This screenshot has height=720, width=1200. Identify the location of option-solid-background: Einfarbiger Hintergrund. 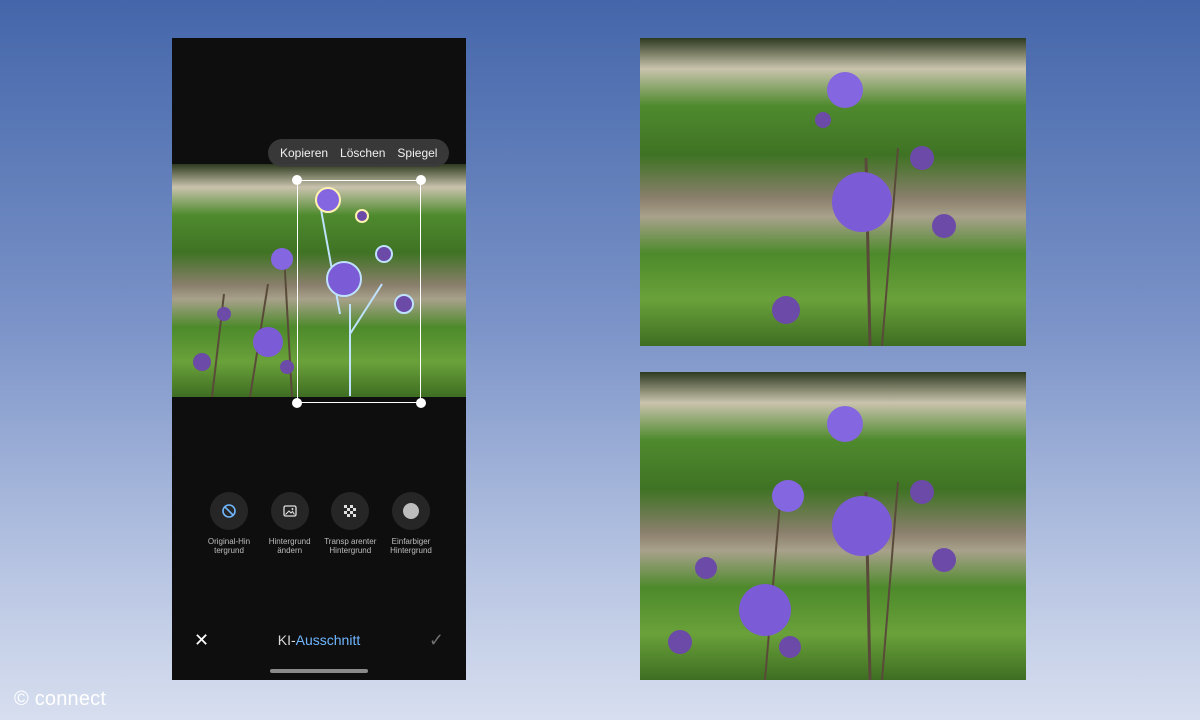
(411, 523).